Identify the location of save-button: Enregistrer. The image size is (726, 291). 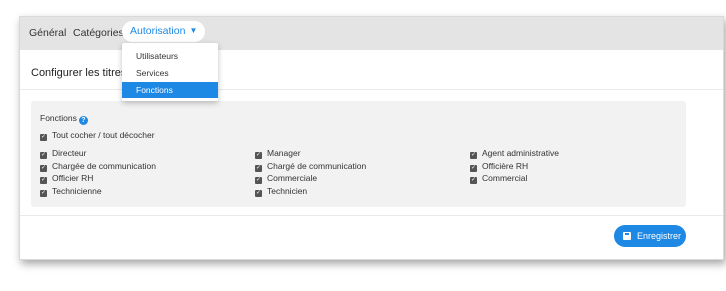
(650, 236).